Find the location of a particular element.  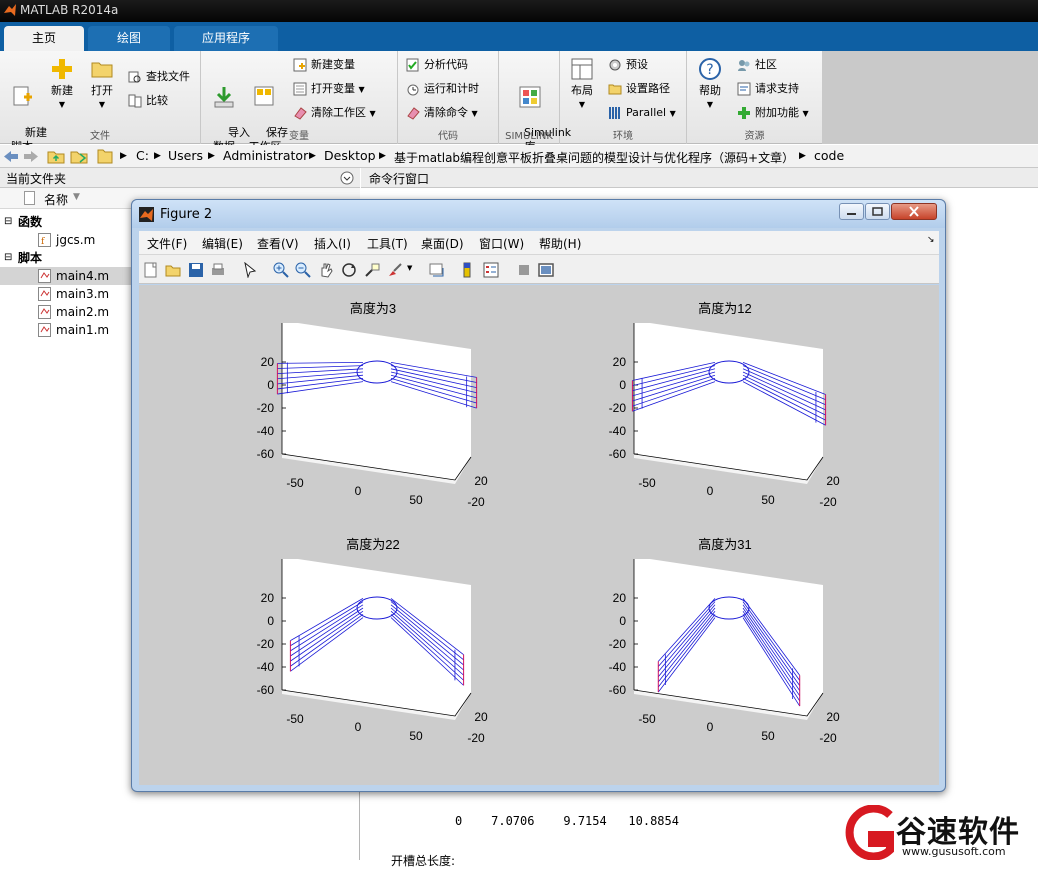

find-files-button: 查找文件 is located at coordinates (159, 77).